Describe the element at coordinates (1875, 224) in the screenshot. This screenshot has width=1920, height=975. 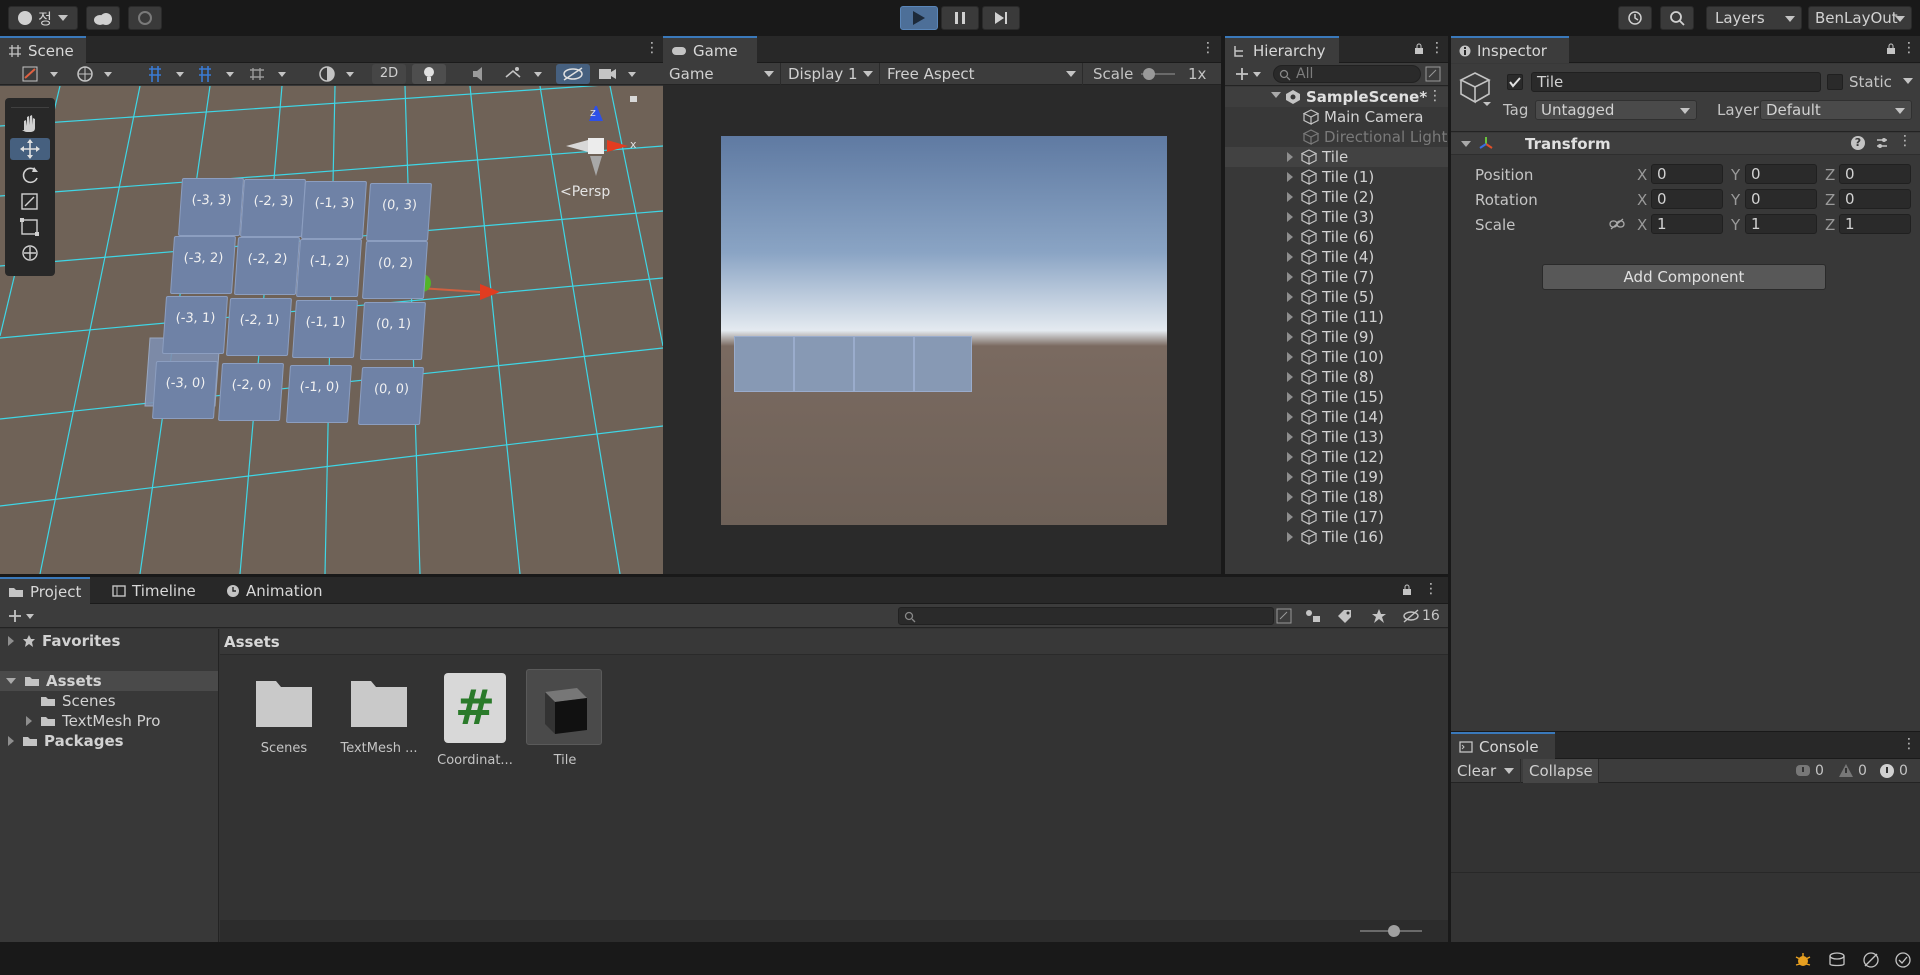
I see `scale-z-field: 1` at that location.